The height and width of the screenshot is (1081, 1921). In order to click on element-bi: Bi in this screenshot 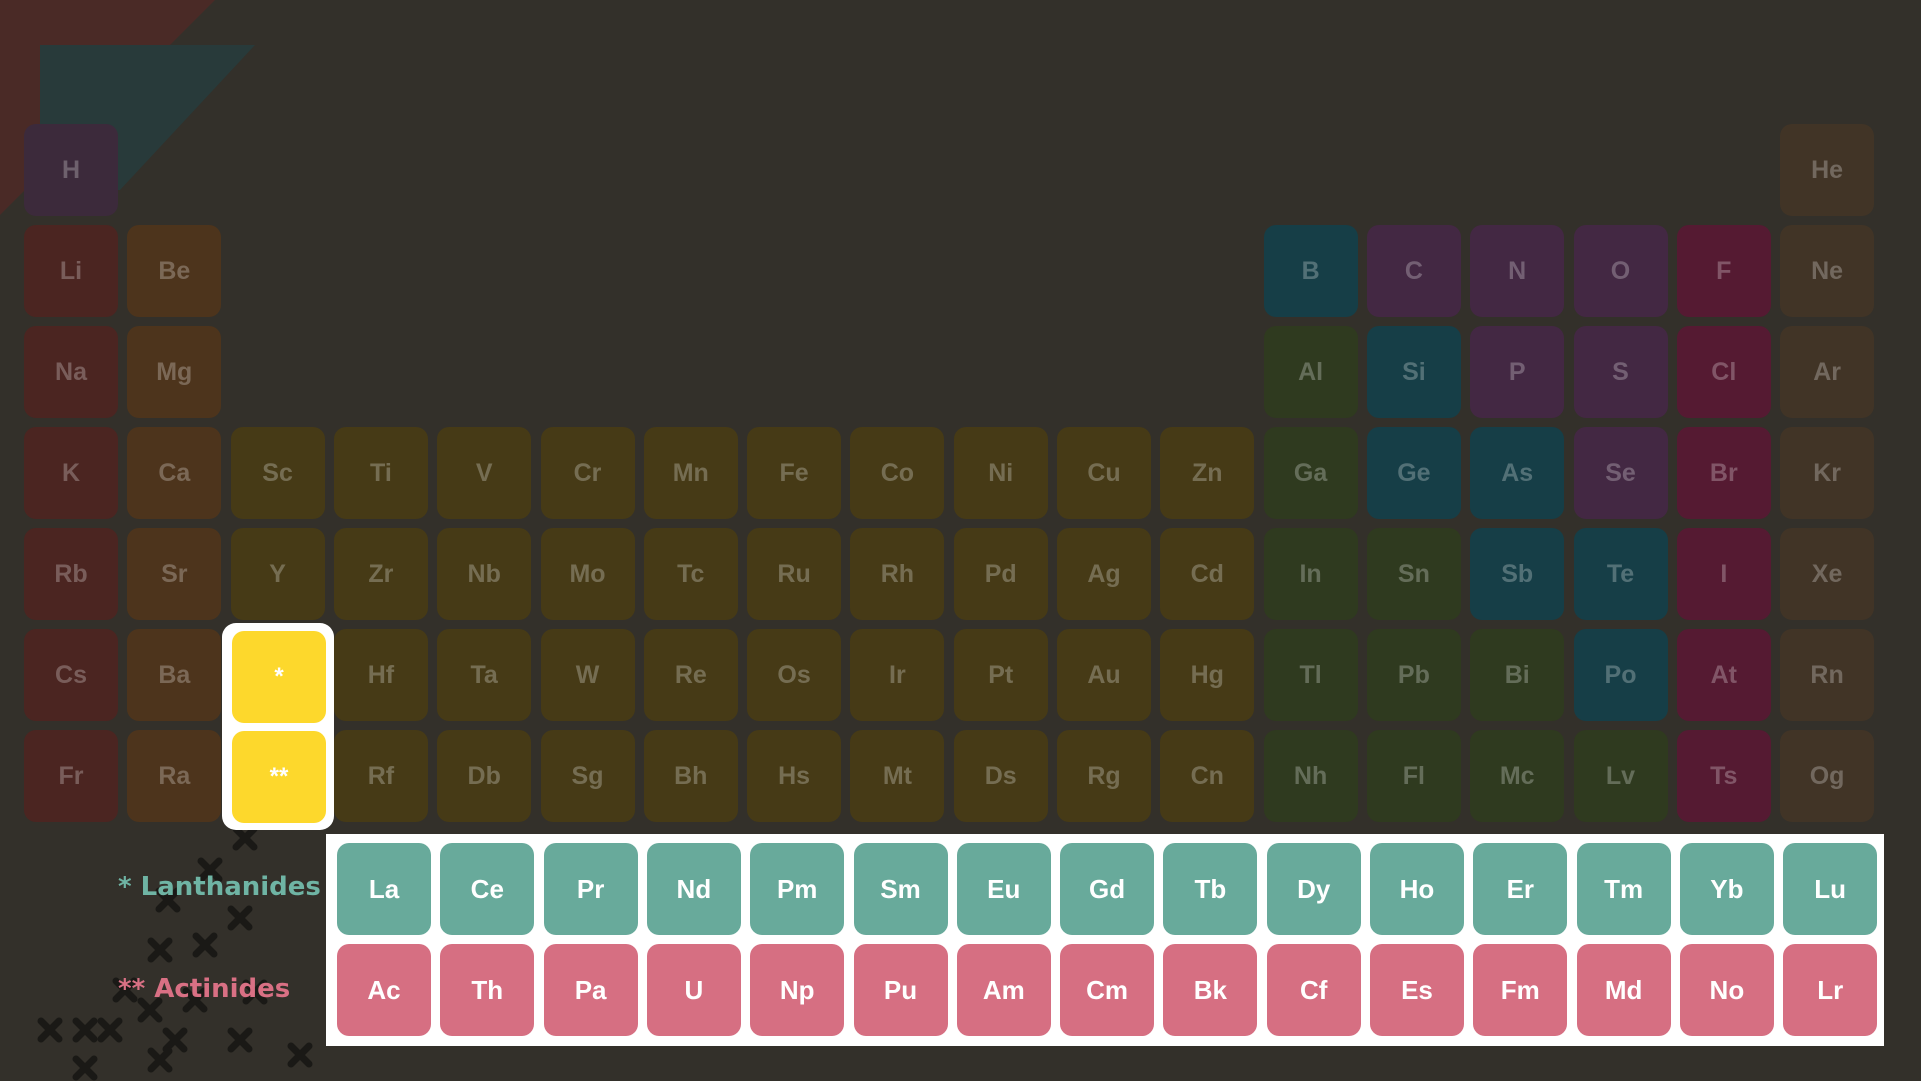, I will do `click(1517, 675)`.